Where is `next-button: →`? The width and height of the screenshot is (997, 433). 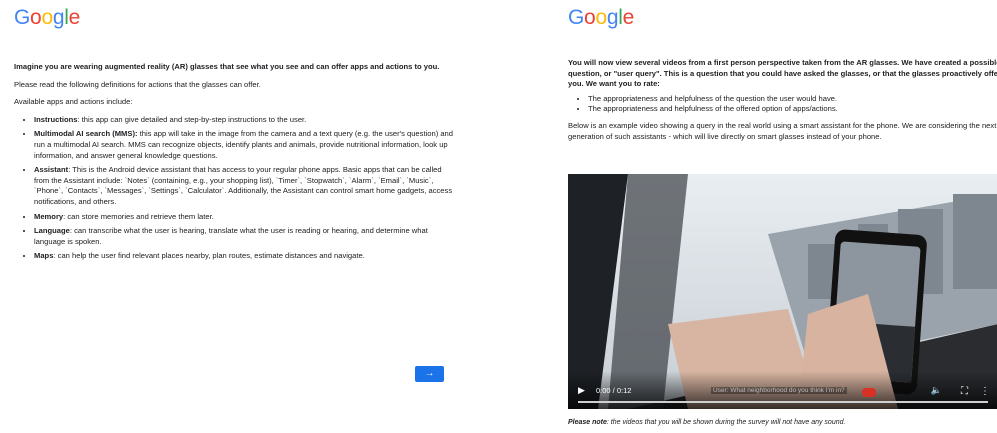
next-button: → is located at coordinates (429, 374).